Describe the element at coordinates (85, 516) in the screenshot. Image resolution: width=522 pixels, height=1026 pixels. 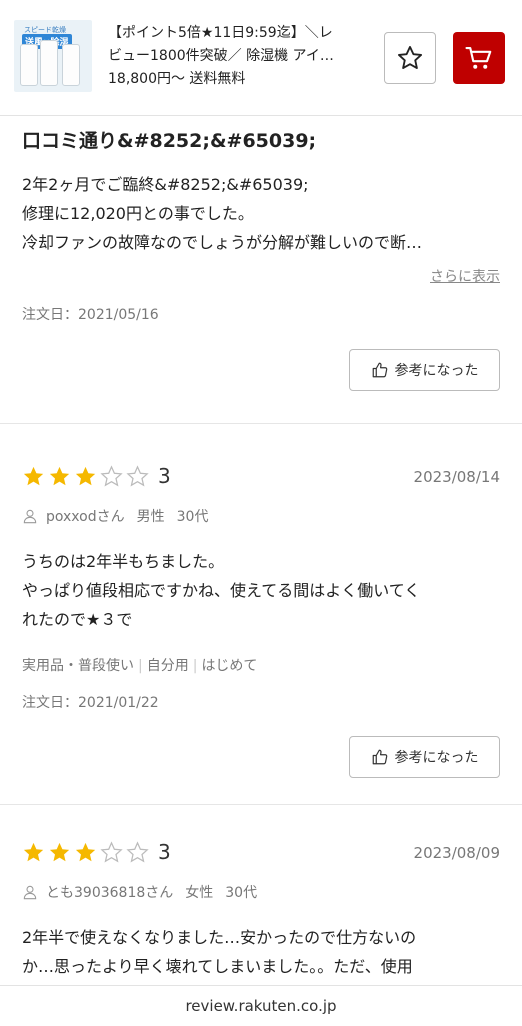
I see `reviewer-name: poxxodさん` at that location.